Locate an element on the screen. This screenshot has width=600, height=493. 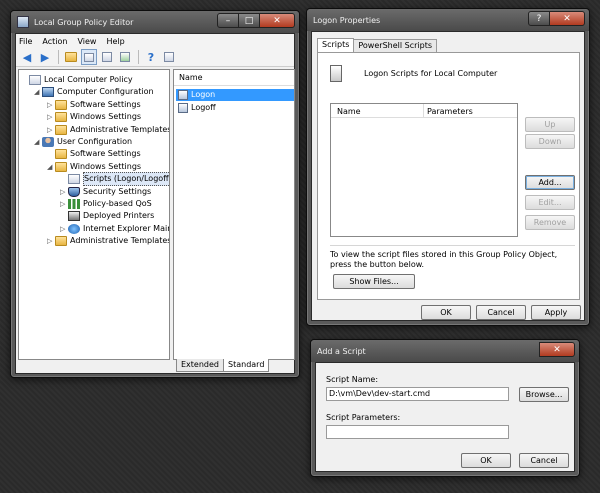
tab-extended: Extended is located at coordinates (200, 365).